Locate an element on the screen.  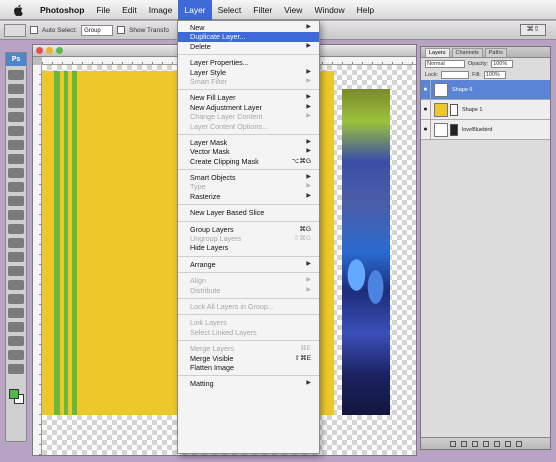
menu-item-link-layers: Link Layers is located at coordinates (248, 322).